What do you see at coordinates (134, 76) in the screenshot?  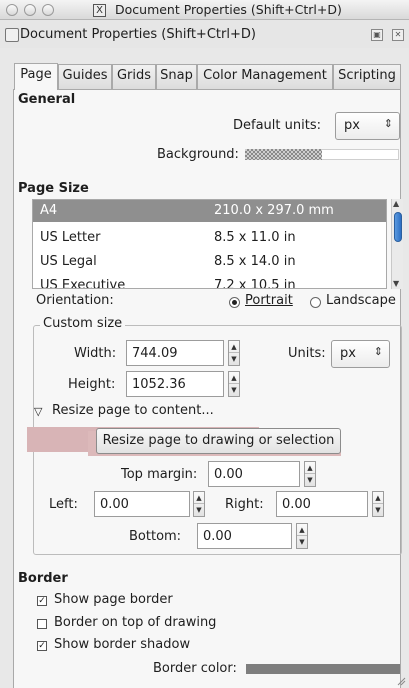 I see `tab-grids: Grids` at bounding box center [134, 76].